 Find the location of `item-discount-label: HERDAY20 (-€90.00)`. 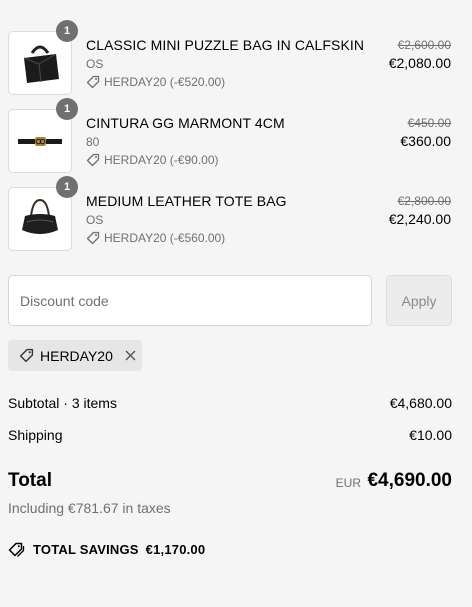

item-discount-label: HERDAY20 (-€90.00) is located at coordinates (161, 160).